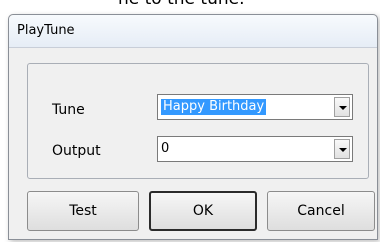 This screenshot has width=380, height=242. What do you see at coordinates (214, 107) in the screenshot?
I see `tune-value: Happy Birthday` at bounding box center [214, 107].